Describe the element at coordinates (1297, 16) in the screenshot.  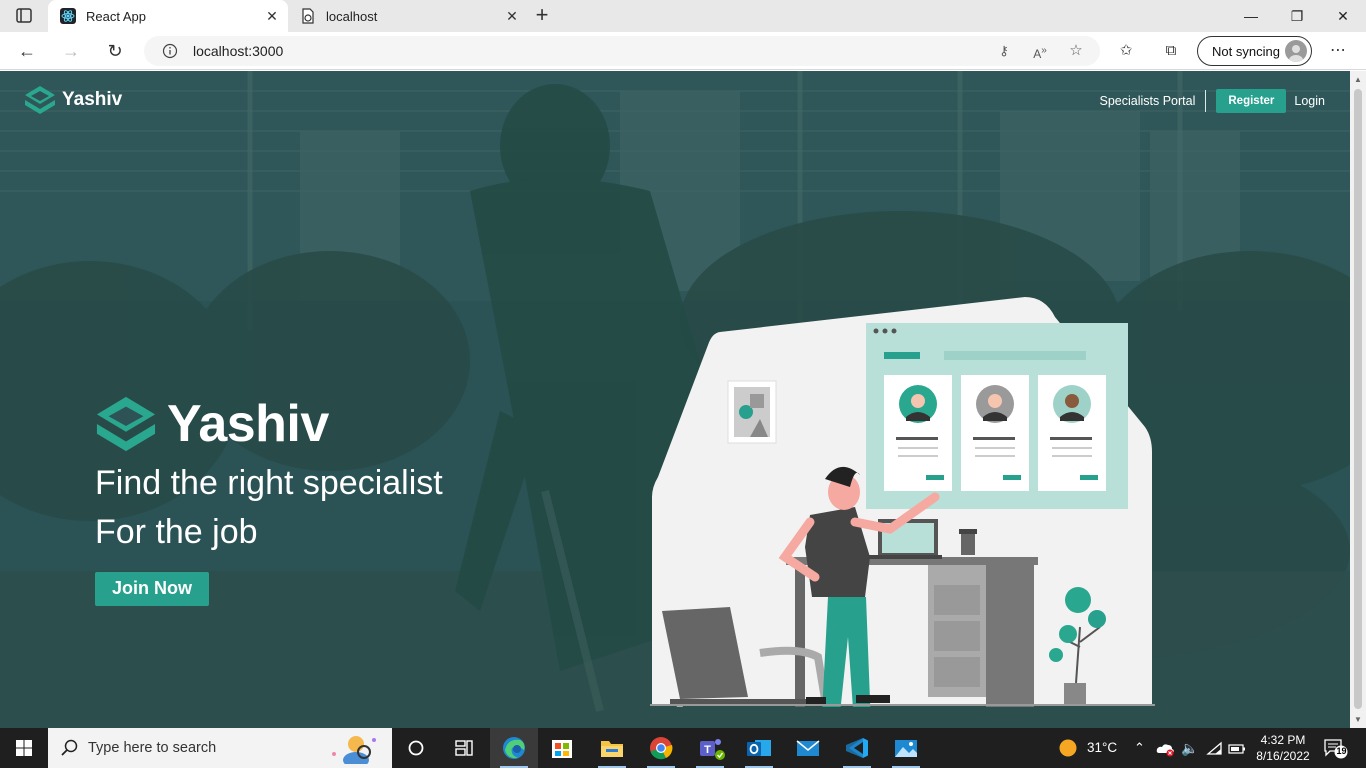
I see `restore-icon: ❐` at that location.